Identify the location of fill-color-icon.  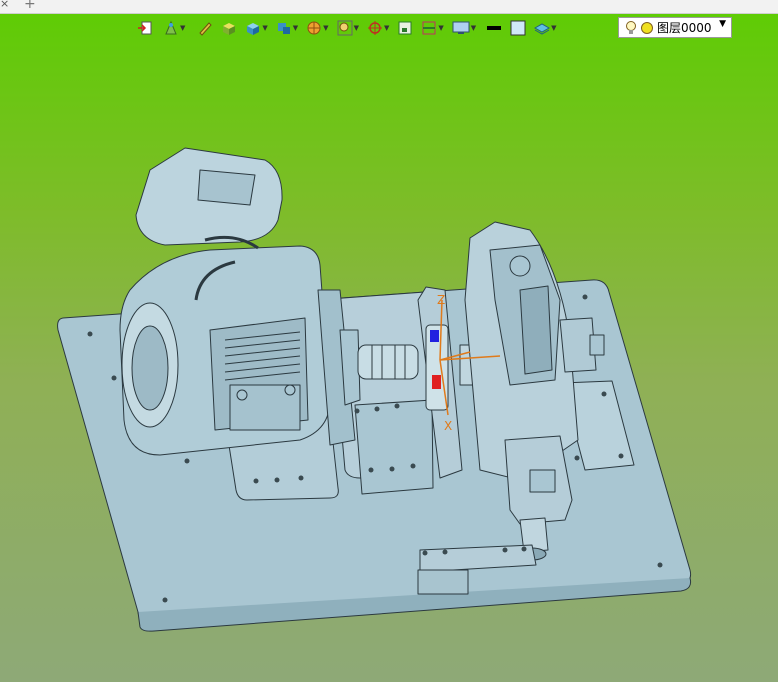
(518, 28).